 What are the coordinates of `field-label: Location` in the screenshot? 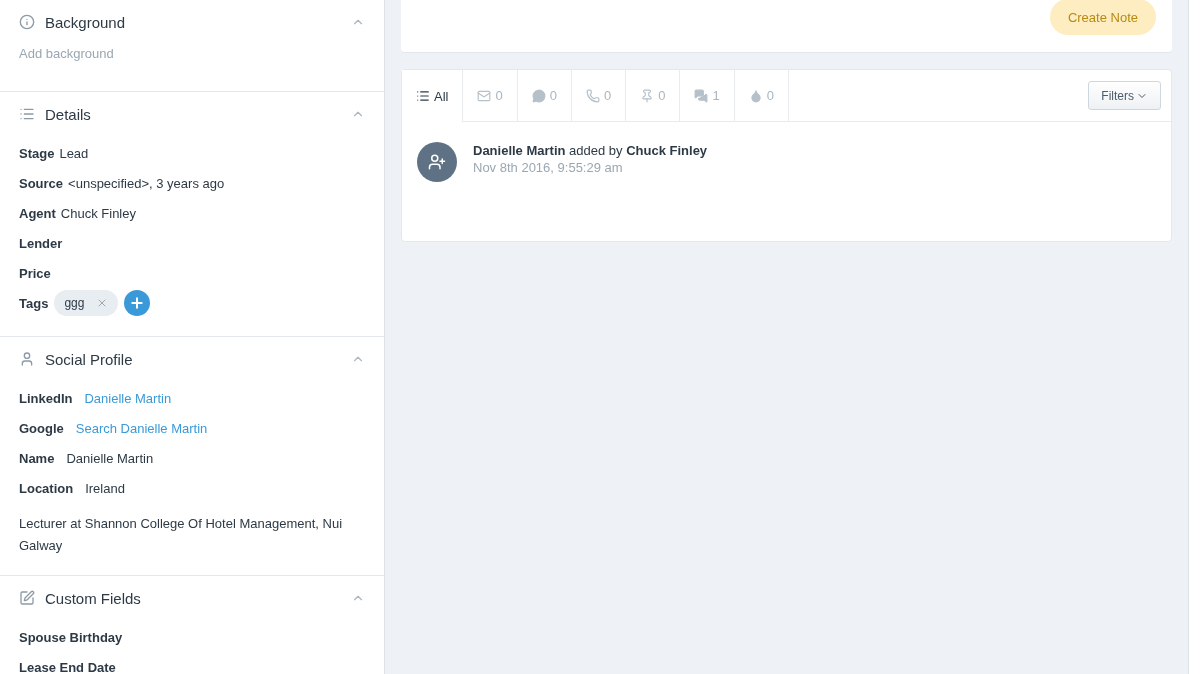 It's located at (46, 488).